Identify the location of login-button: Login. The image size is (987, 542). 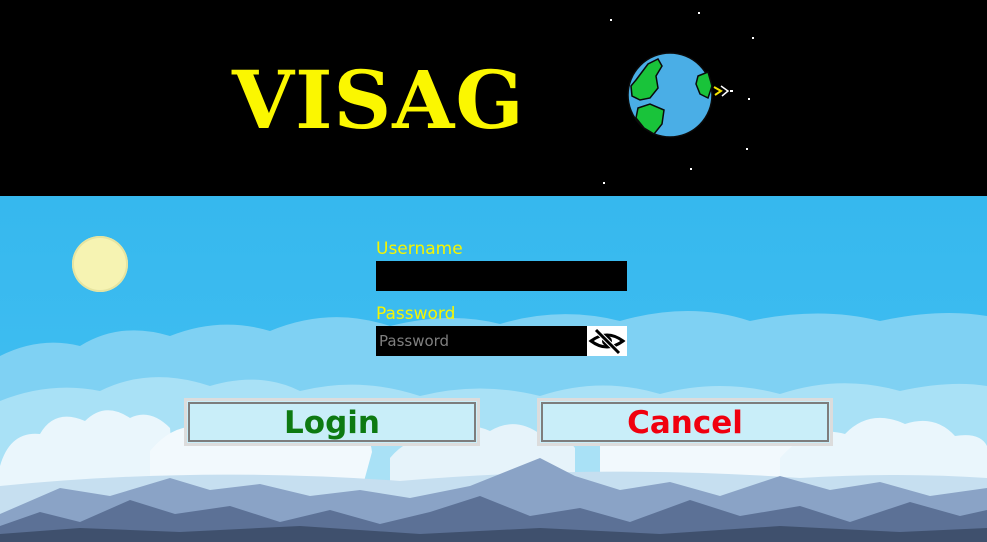
(332, 422).